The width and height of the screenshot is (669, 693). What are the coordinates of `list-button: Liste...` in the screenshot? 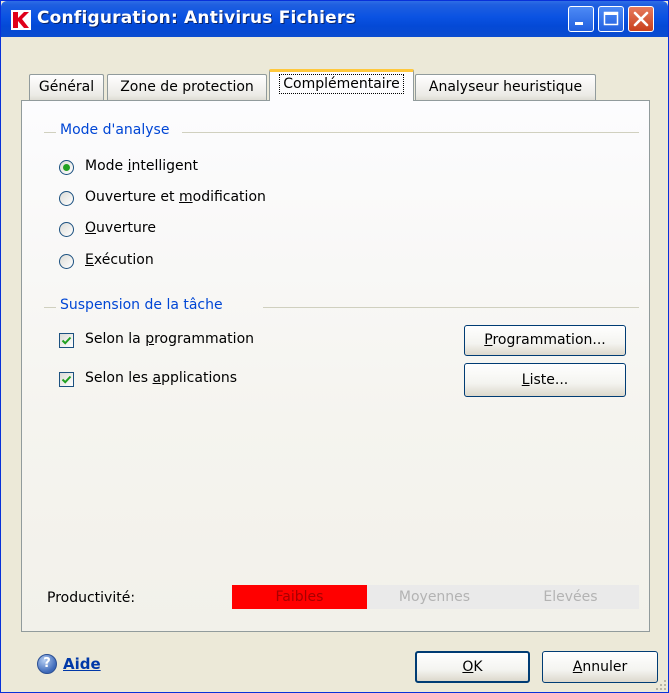 It's located at (545, 380).